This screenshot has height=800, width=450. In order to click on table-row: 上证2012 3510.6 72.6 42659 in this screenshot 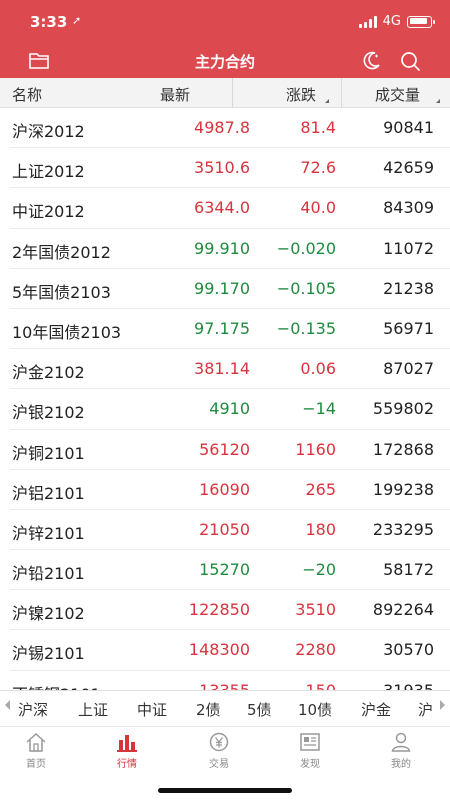, I will do `click(230, 168)`.